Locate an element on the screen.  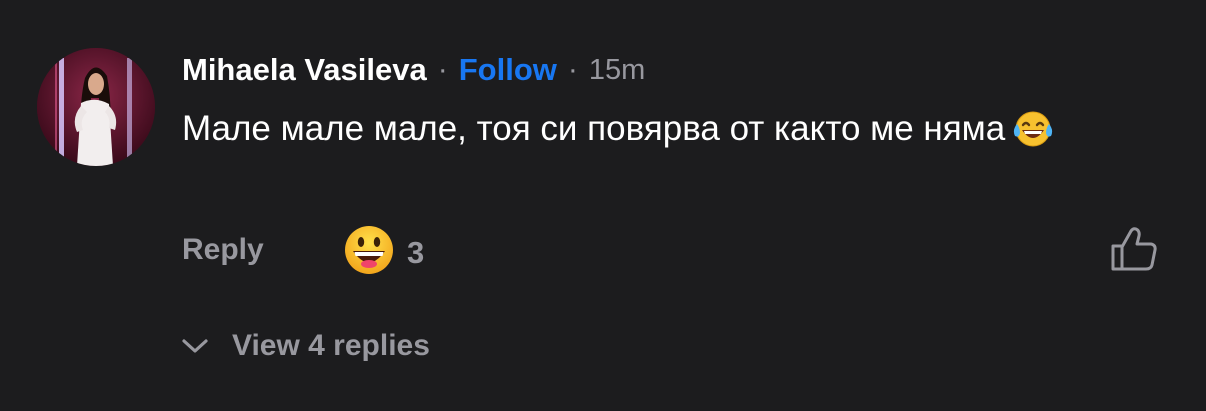
comment-header: Mihaela Vasileva · Follow · 15m is located at coordinates (413, 70).